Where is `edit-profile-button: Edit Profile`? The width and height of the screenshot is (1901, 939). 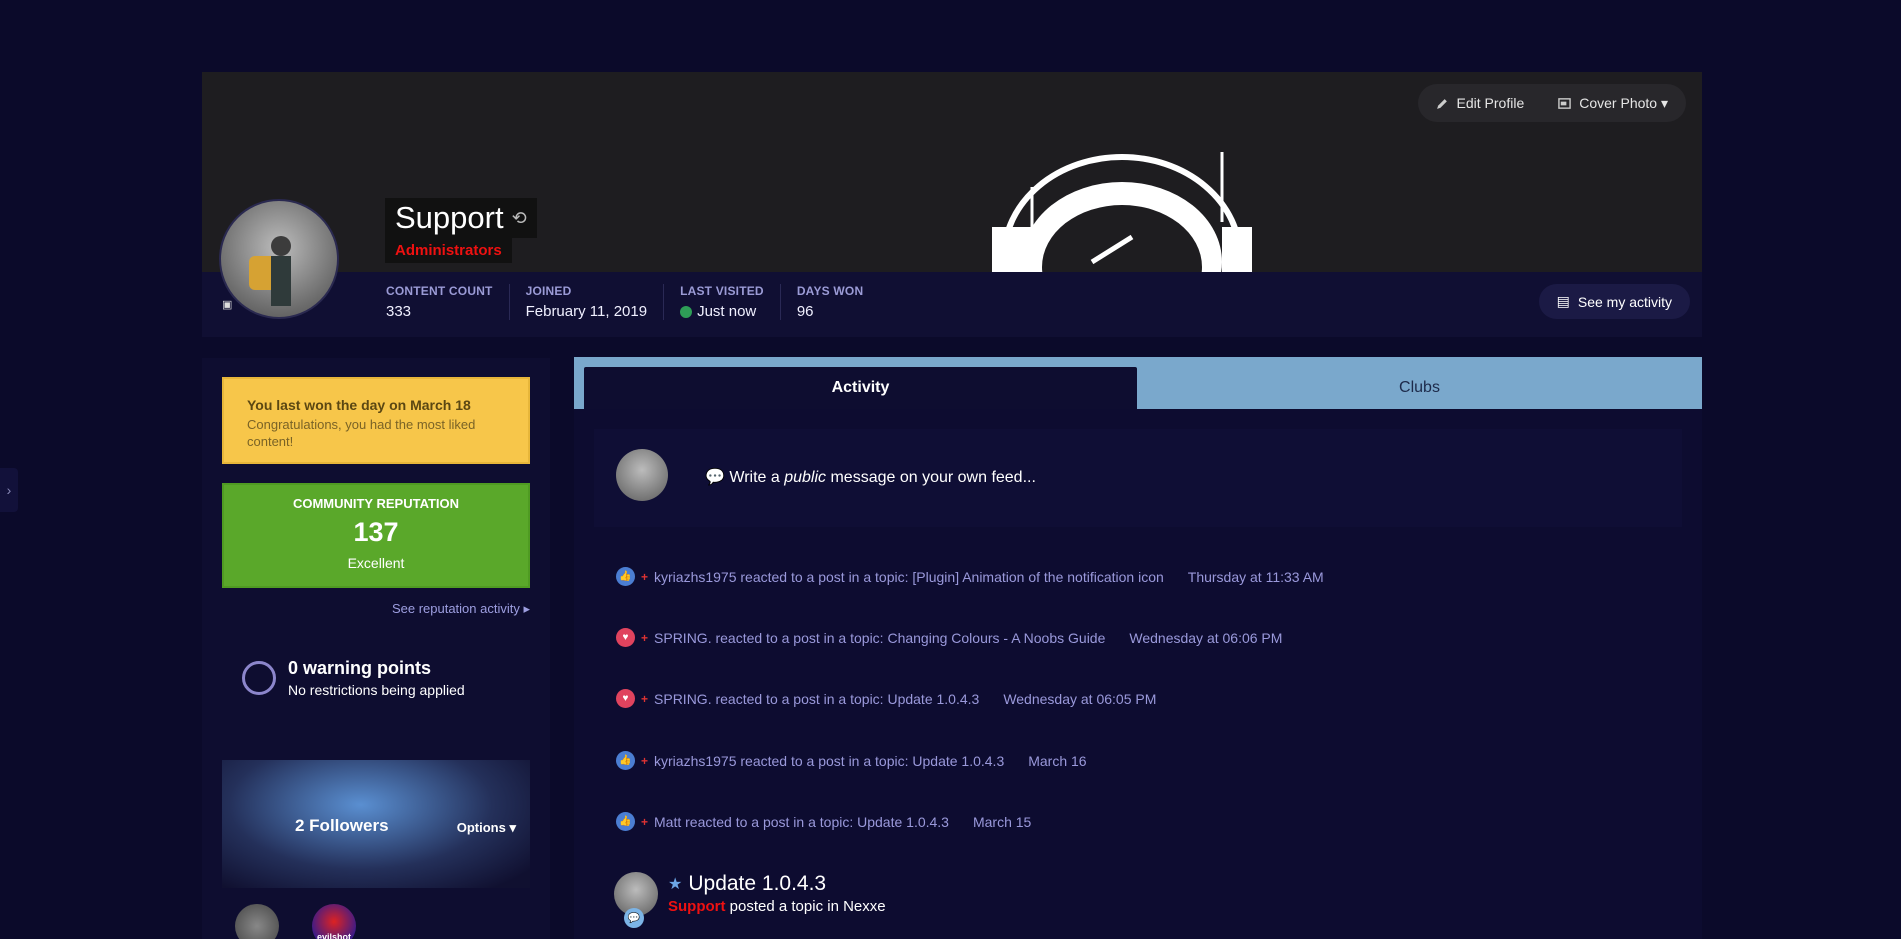
edit-profile-button: Edit Profile is located at coordinates (1480, 103).